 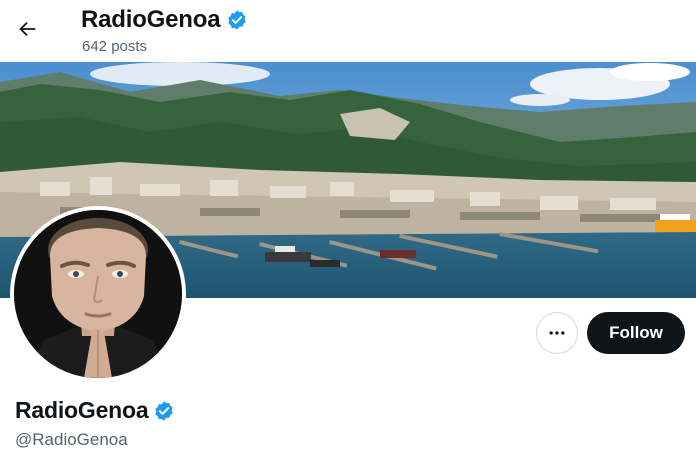 I want to click on avatar-image, so click(x=98, y=294).